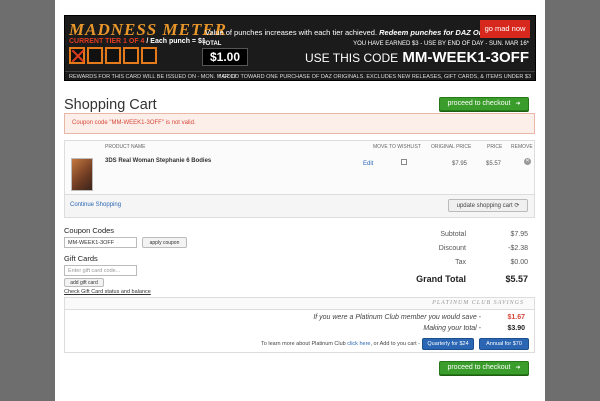  What do you see at coordinates (107, 292) in the screenshot?
I see `check-gift-card-link: Check Gift Card status and balance` at bounding box center [107, 292].